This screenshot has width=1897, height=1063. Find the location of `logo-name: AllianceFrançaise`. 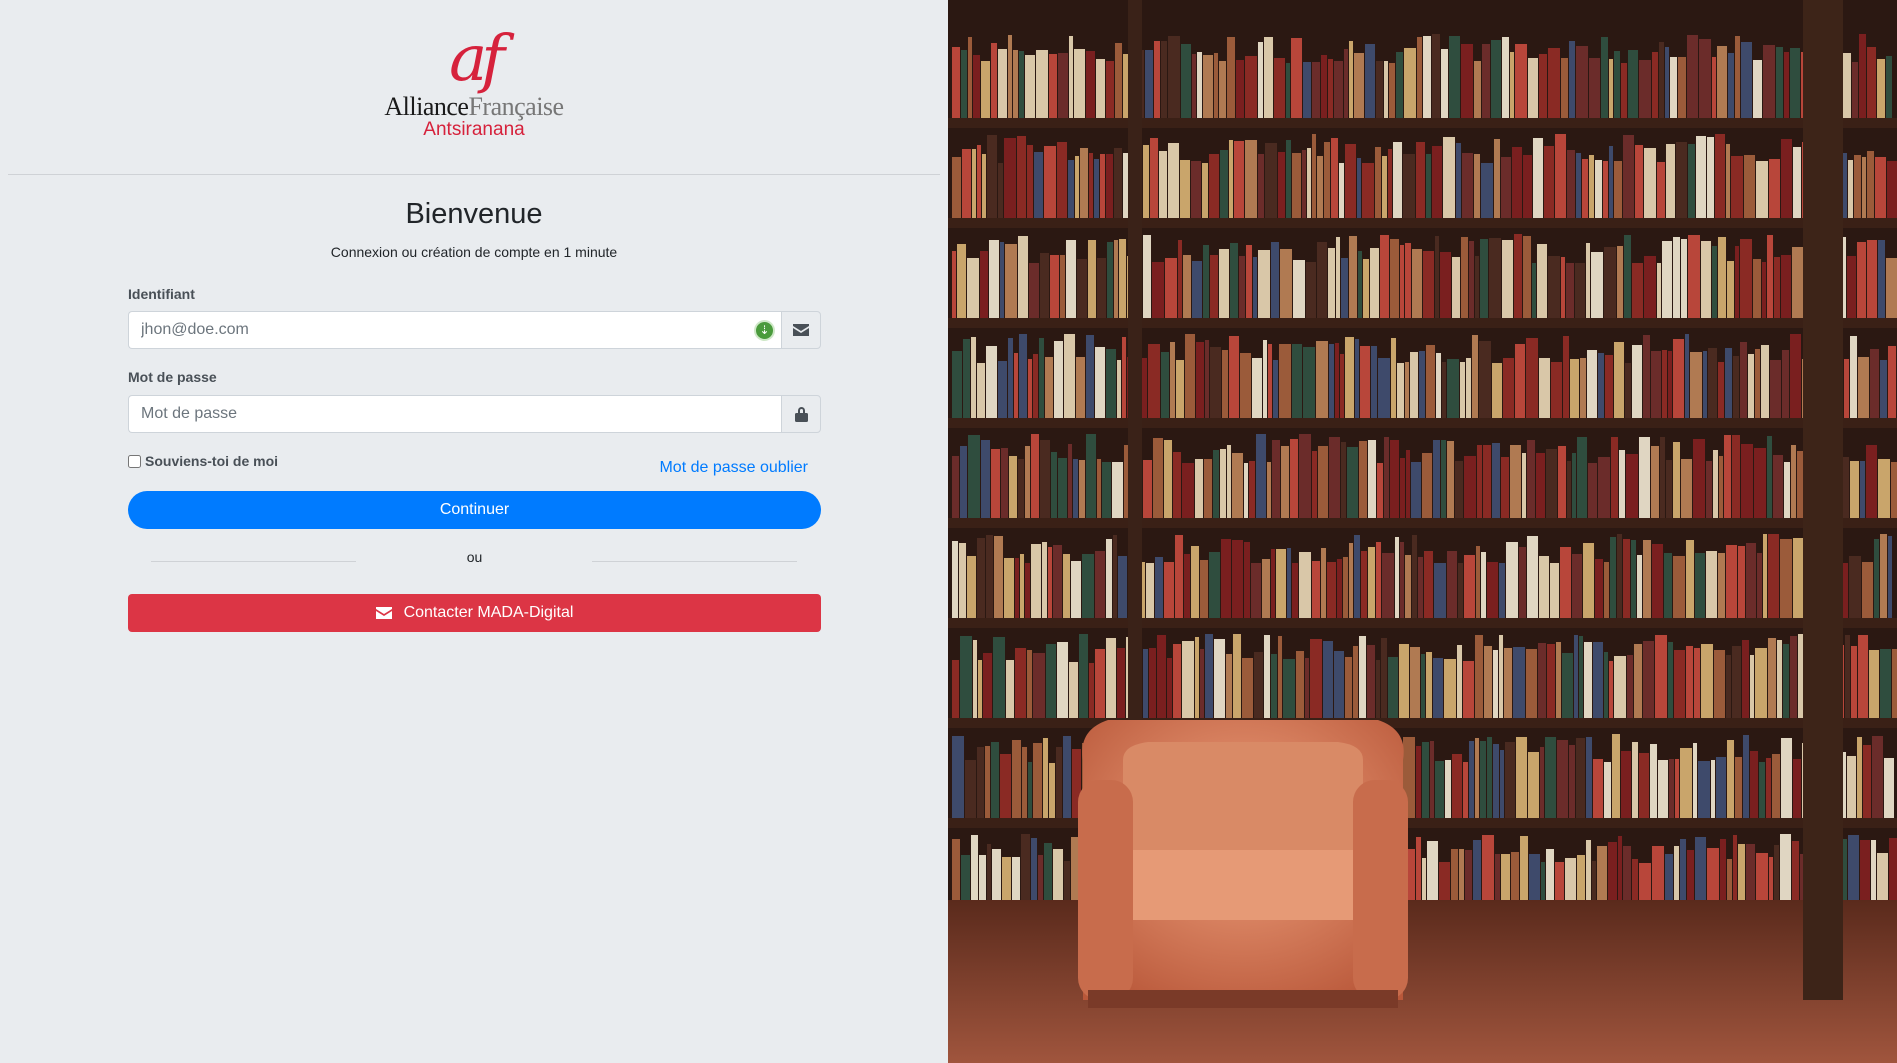

logo-name: AllianceFrançaise is located at coordinates (474, 107).